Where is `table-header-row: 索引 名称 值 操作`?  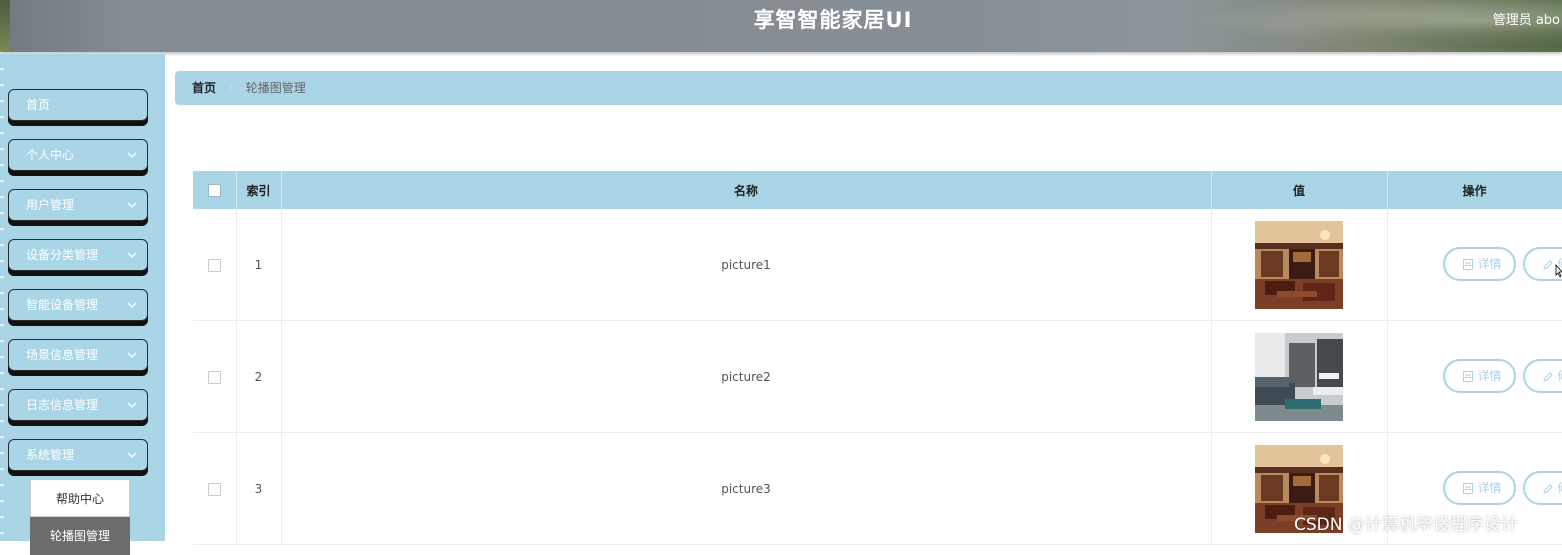 table-header-row: 索引 名称 值 操作 is located at coordinates (877, 190).